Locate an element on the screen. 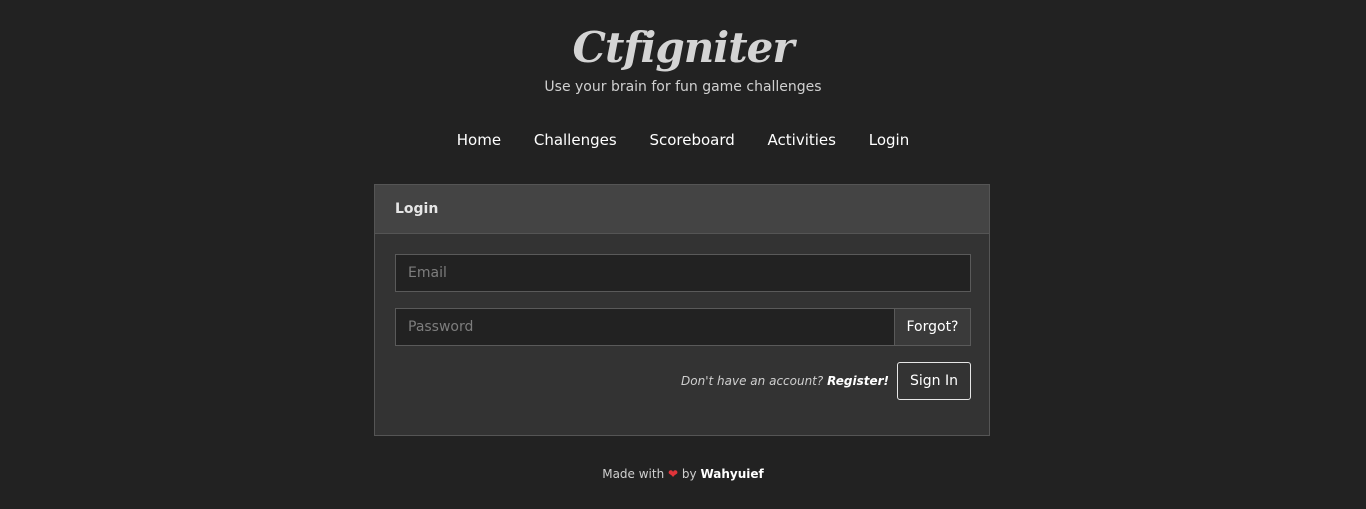 This screenshot has width=1366, height=509. author-link: Wahyuief is located at coordinates (731, 474).